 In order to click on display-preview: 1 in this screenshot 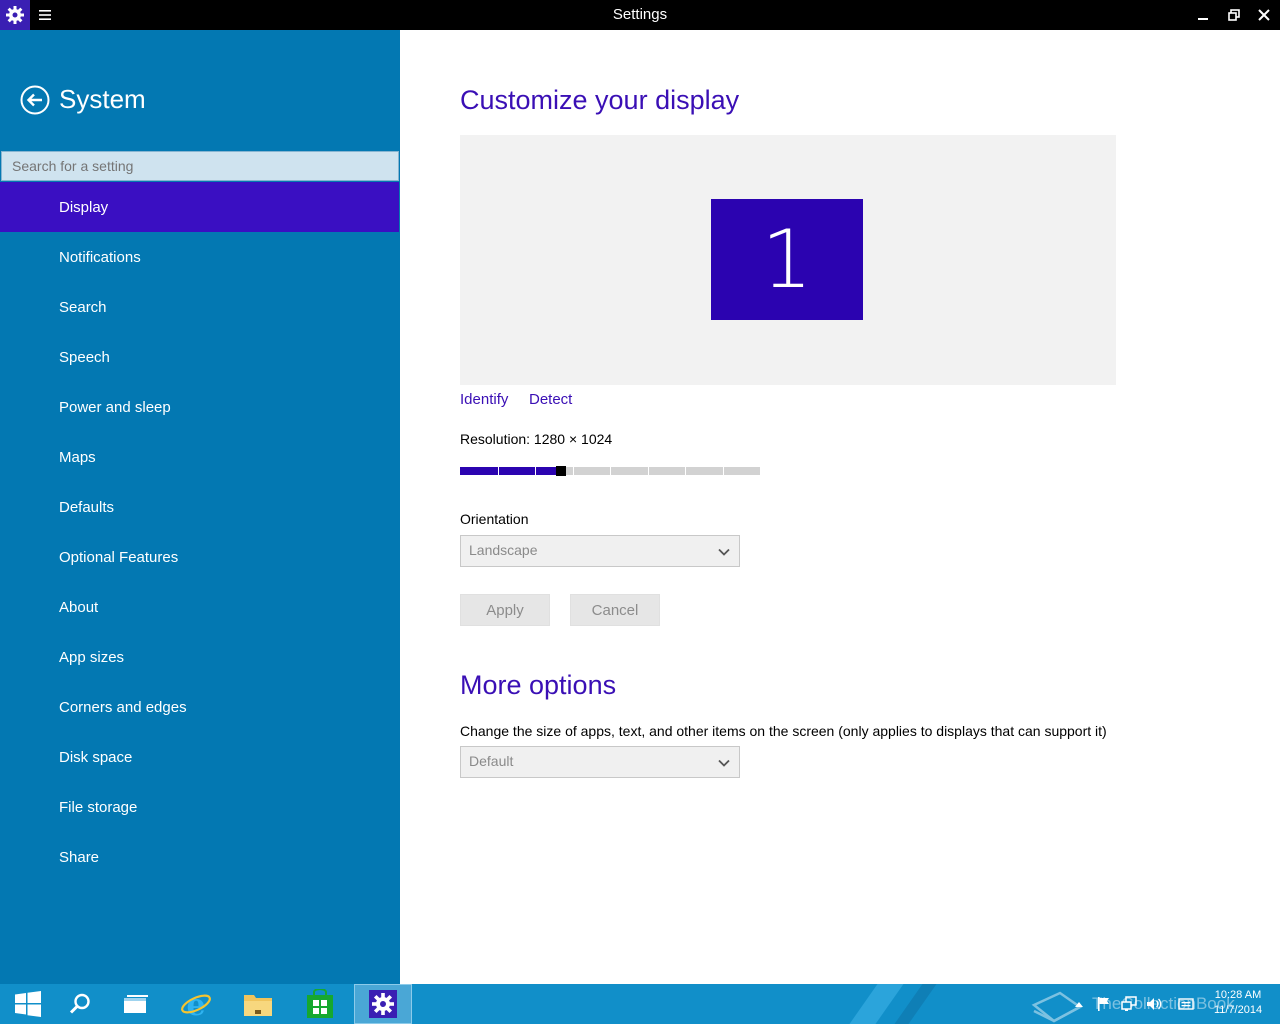, I will do `click(788, 260)`.